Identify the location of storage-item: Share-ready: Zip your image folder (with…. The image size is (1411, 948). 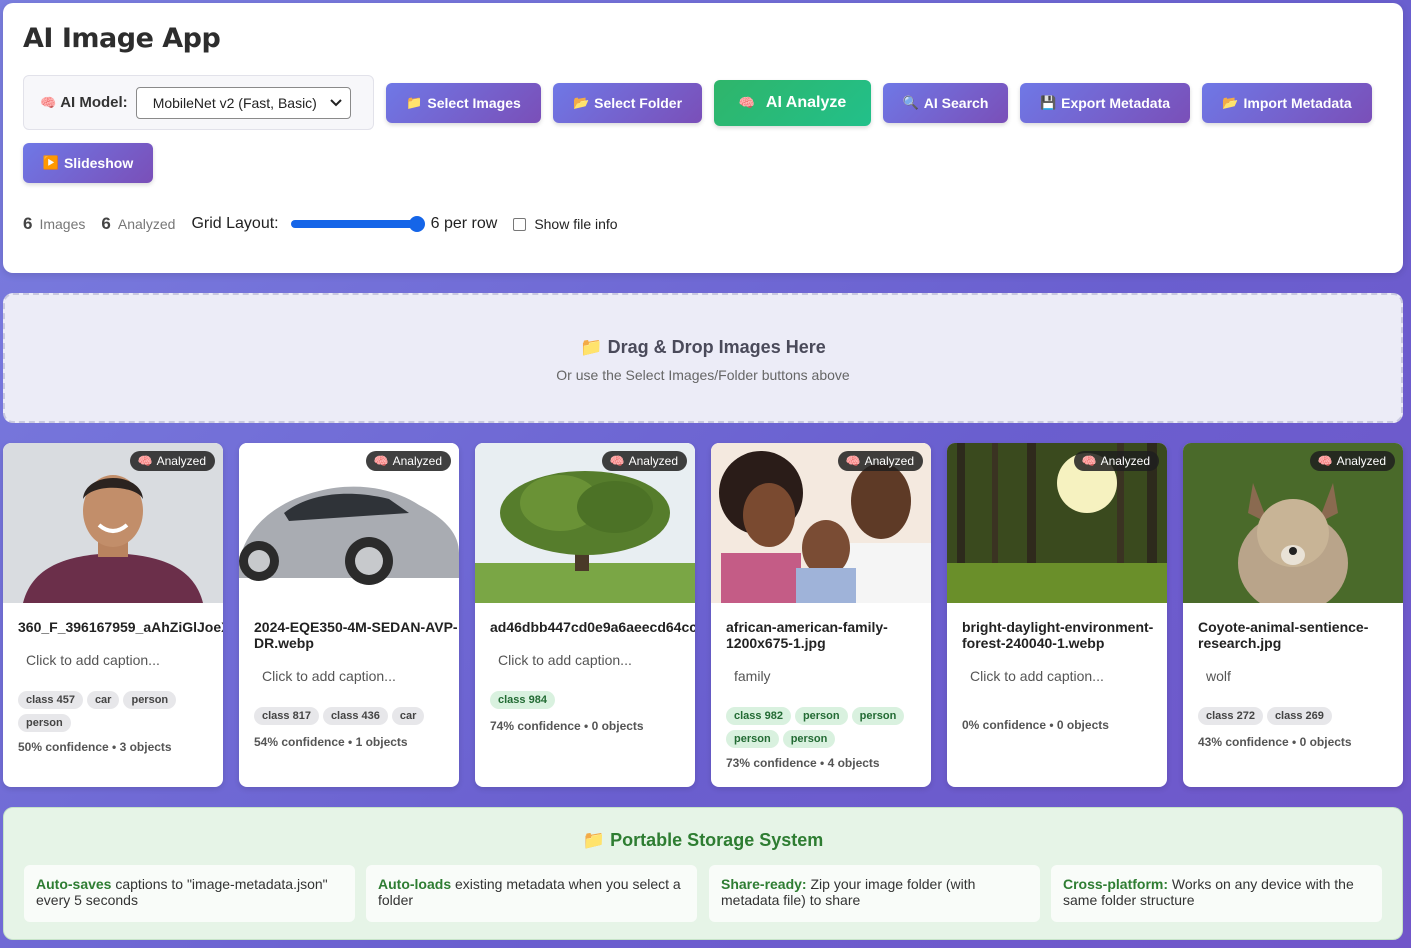
(874, 893).